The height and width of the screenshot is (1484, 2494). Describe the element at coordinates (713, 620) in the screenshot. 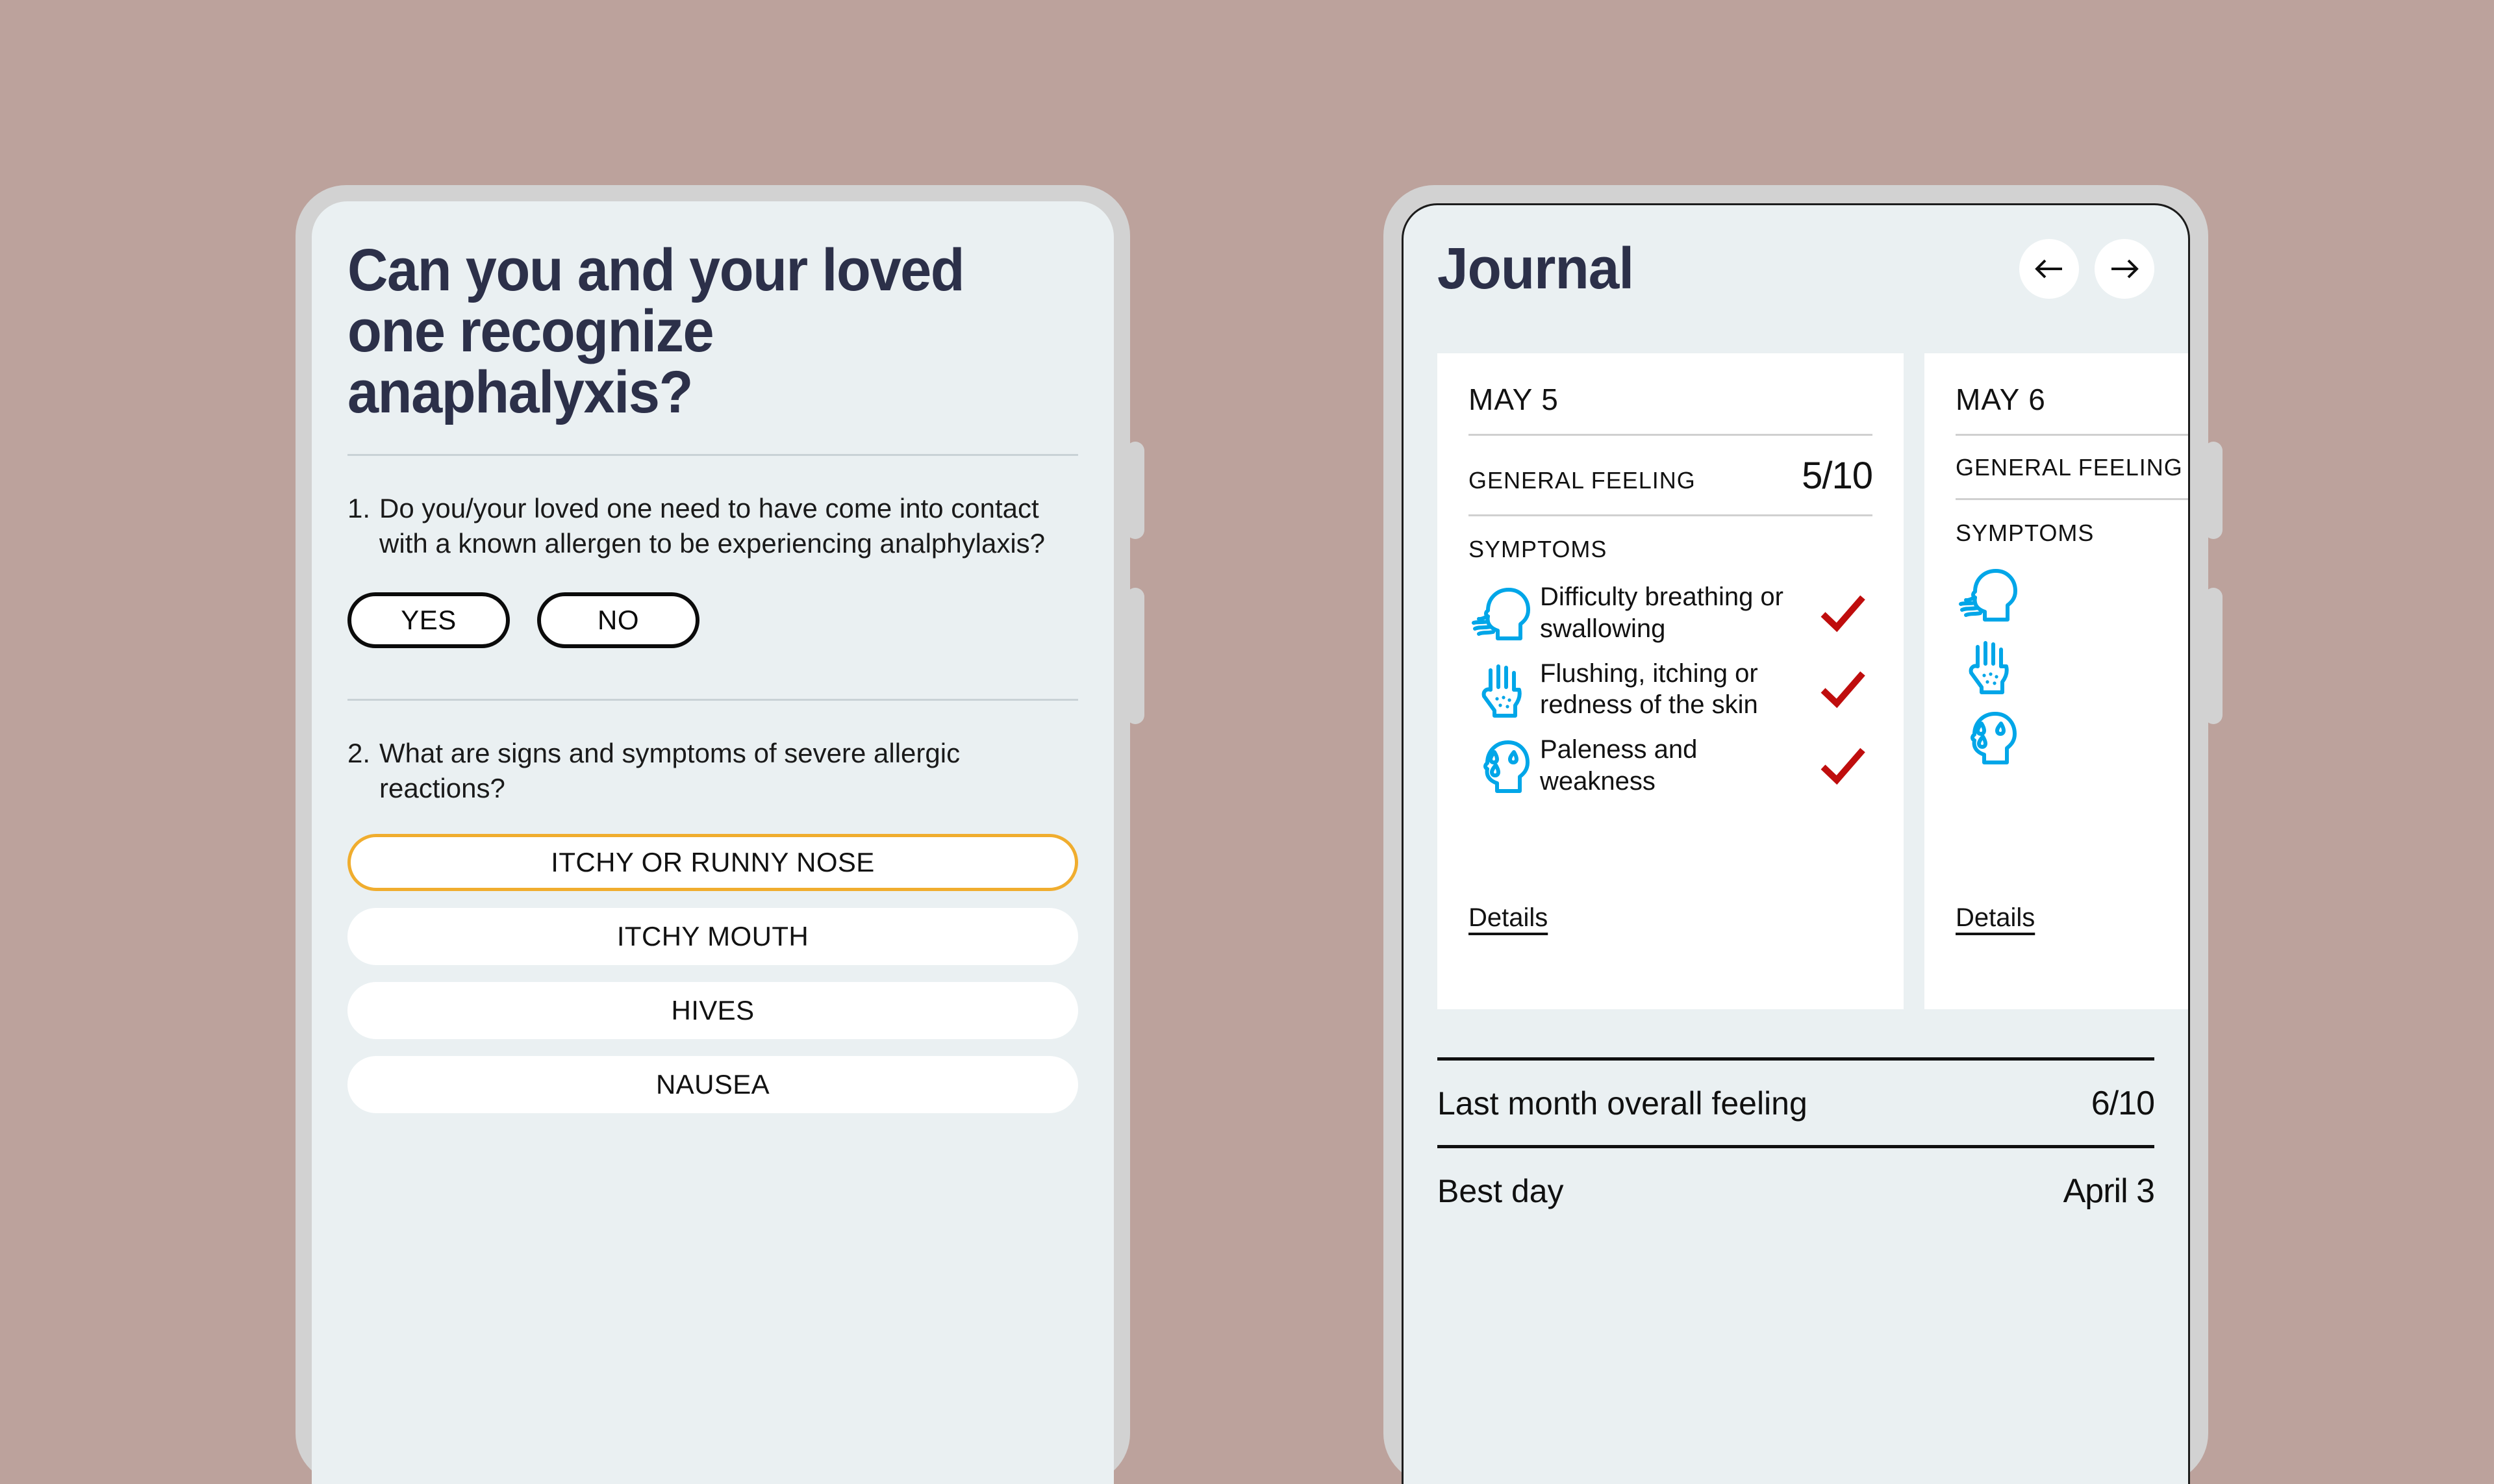

I see `question-1-answers: YES NO` at that location.